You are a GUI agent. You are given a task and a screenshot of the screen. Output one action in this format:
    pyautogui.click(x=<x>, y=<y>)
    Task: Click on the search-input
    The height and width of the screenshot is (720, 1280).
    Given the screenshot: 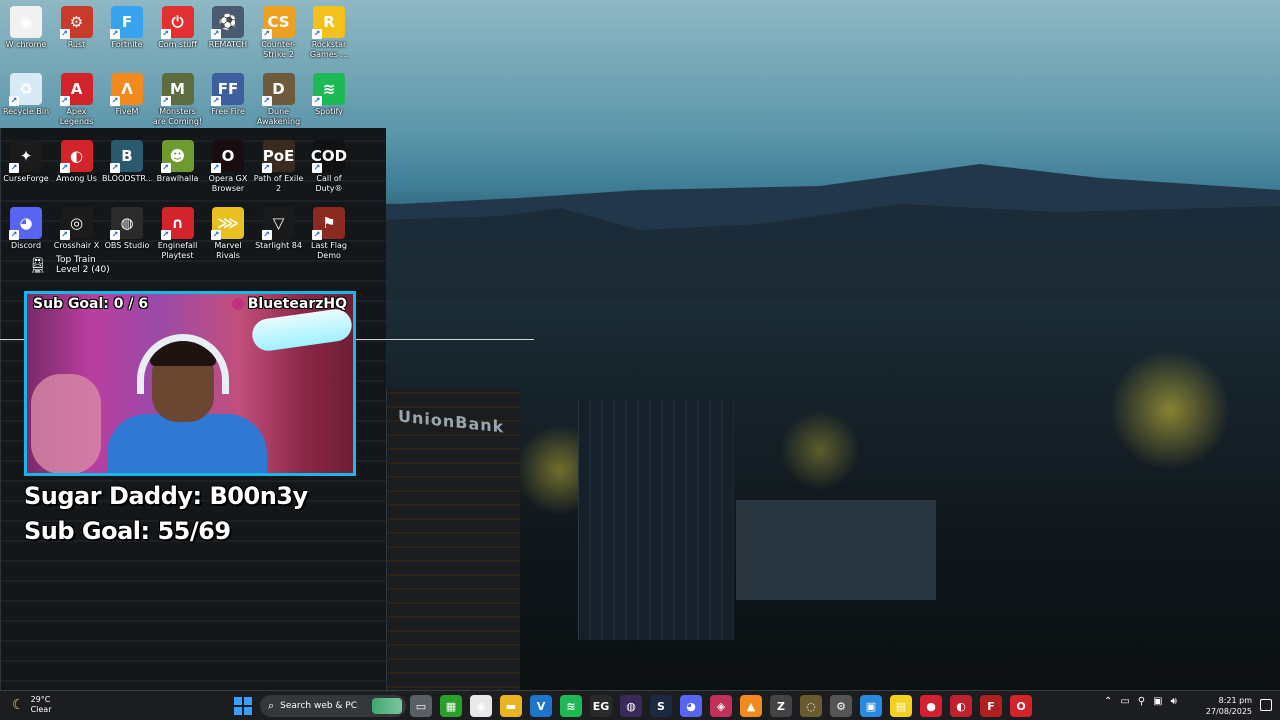 What is the action you would take?
    pyautogui.click(x=325, y=706)
    